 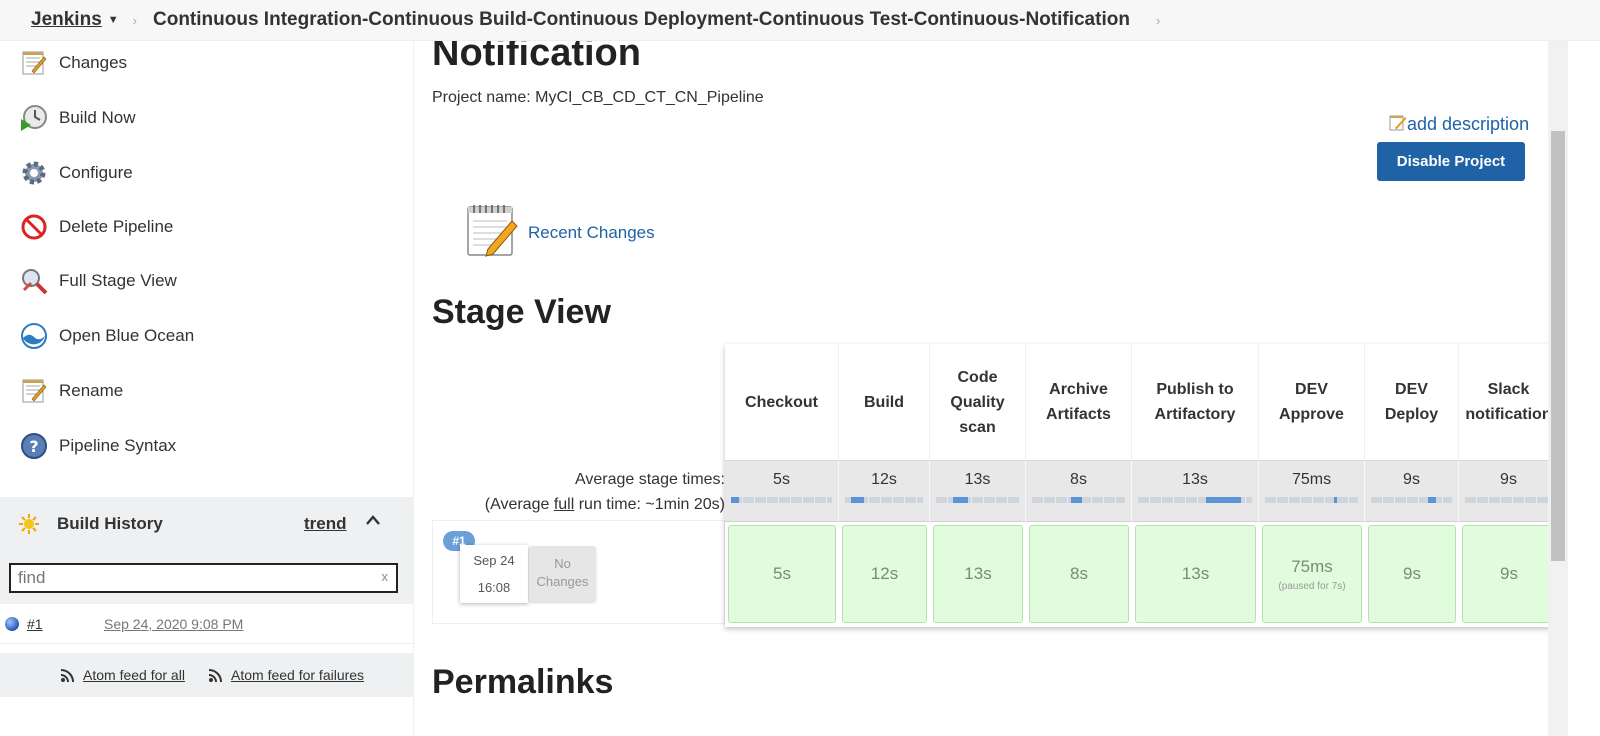 What do you see at coordinates (325, 524) in the screenshot?
I see `trend-link: trend` at bounding box center [325, 524].